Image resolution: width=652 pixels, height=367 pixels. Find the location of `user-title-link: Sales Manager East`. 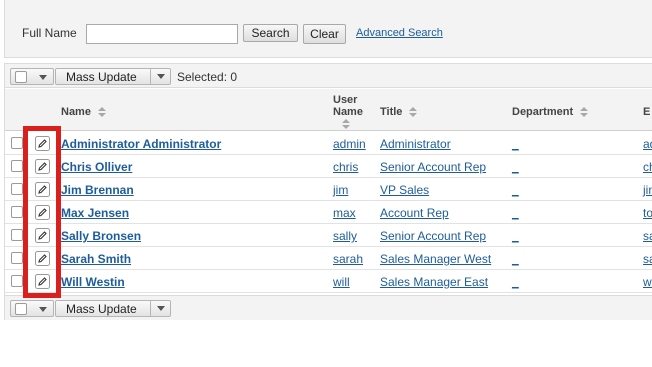

user-title-link: Sales Manager East is located at coordinates (434, 282).